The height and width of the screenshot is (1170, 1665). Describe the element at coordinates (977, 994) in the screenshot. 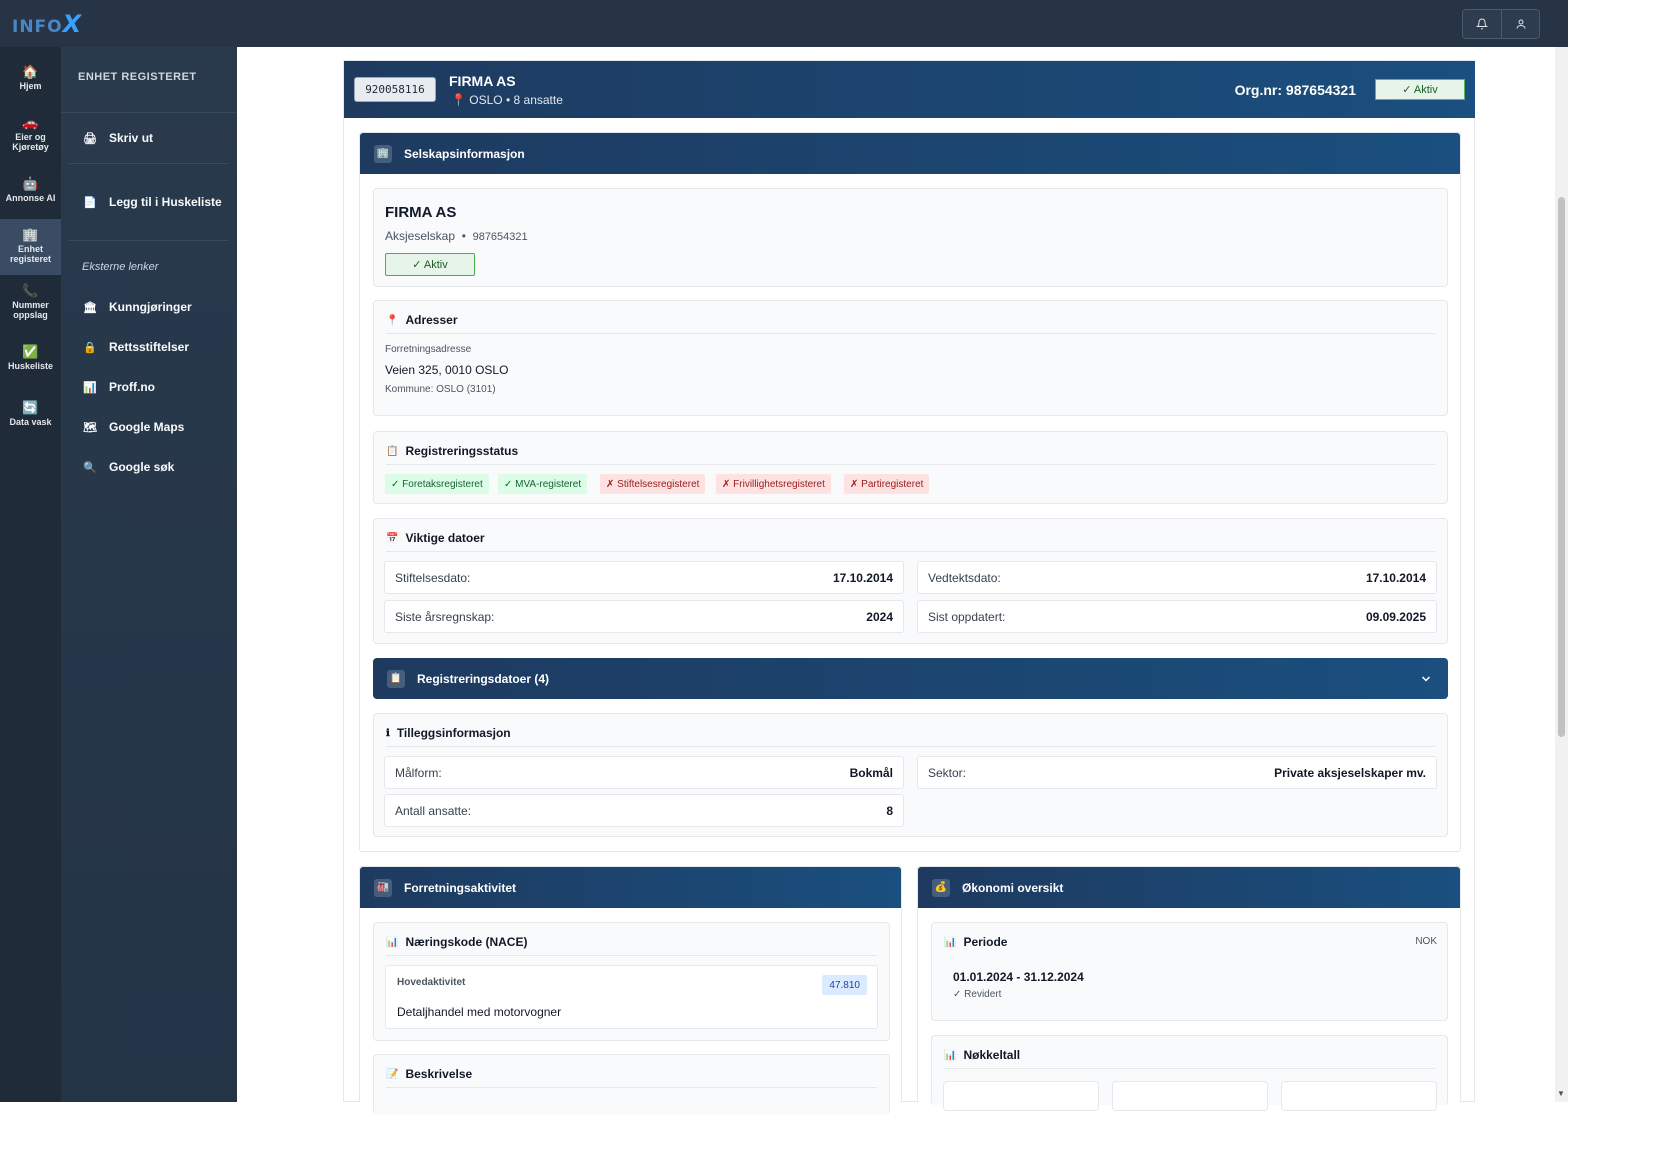

I see `audited-status: ✓ Revidert` at that location.